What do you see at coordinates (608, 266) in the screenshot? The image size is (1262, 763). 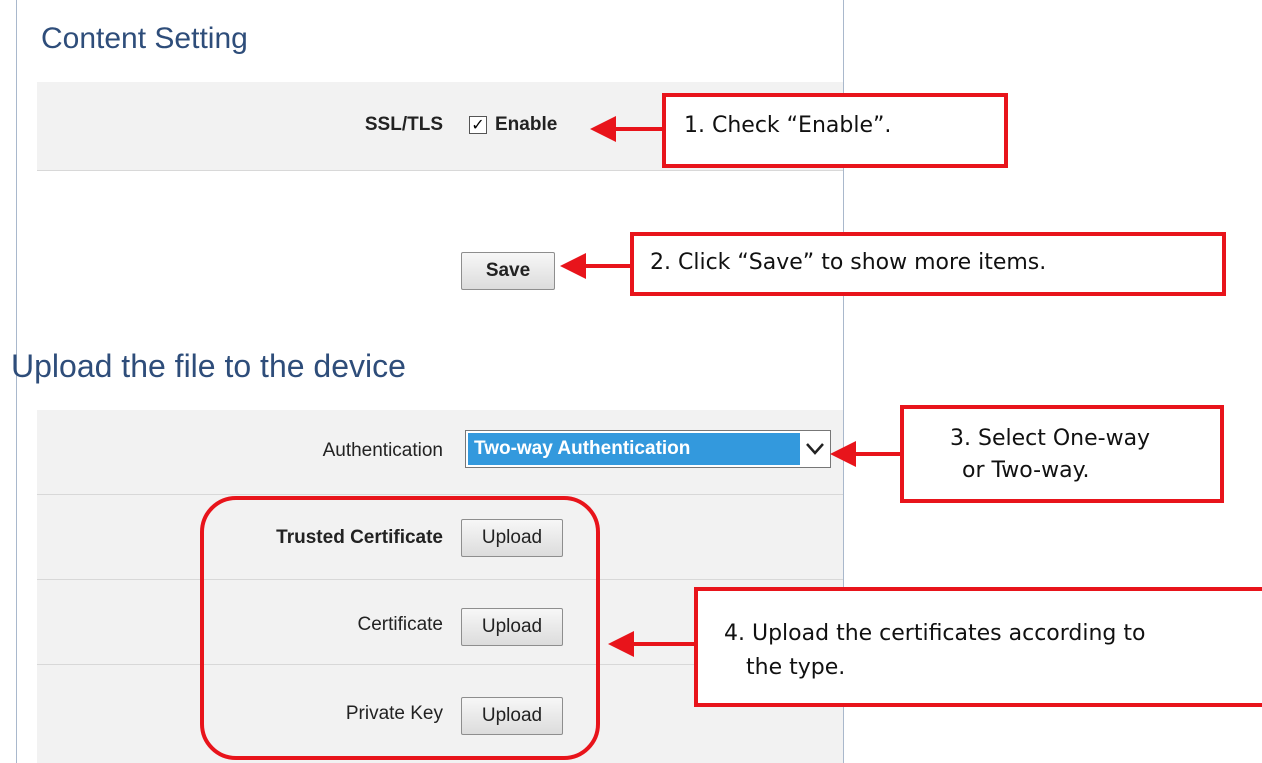 I see `callout-step2-arrow-line` at bounding box center [608, 266].